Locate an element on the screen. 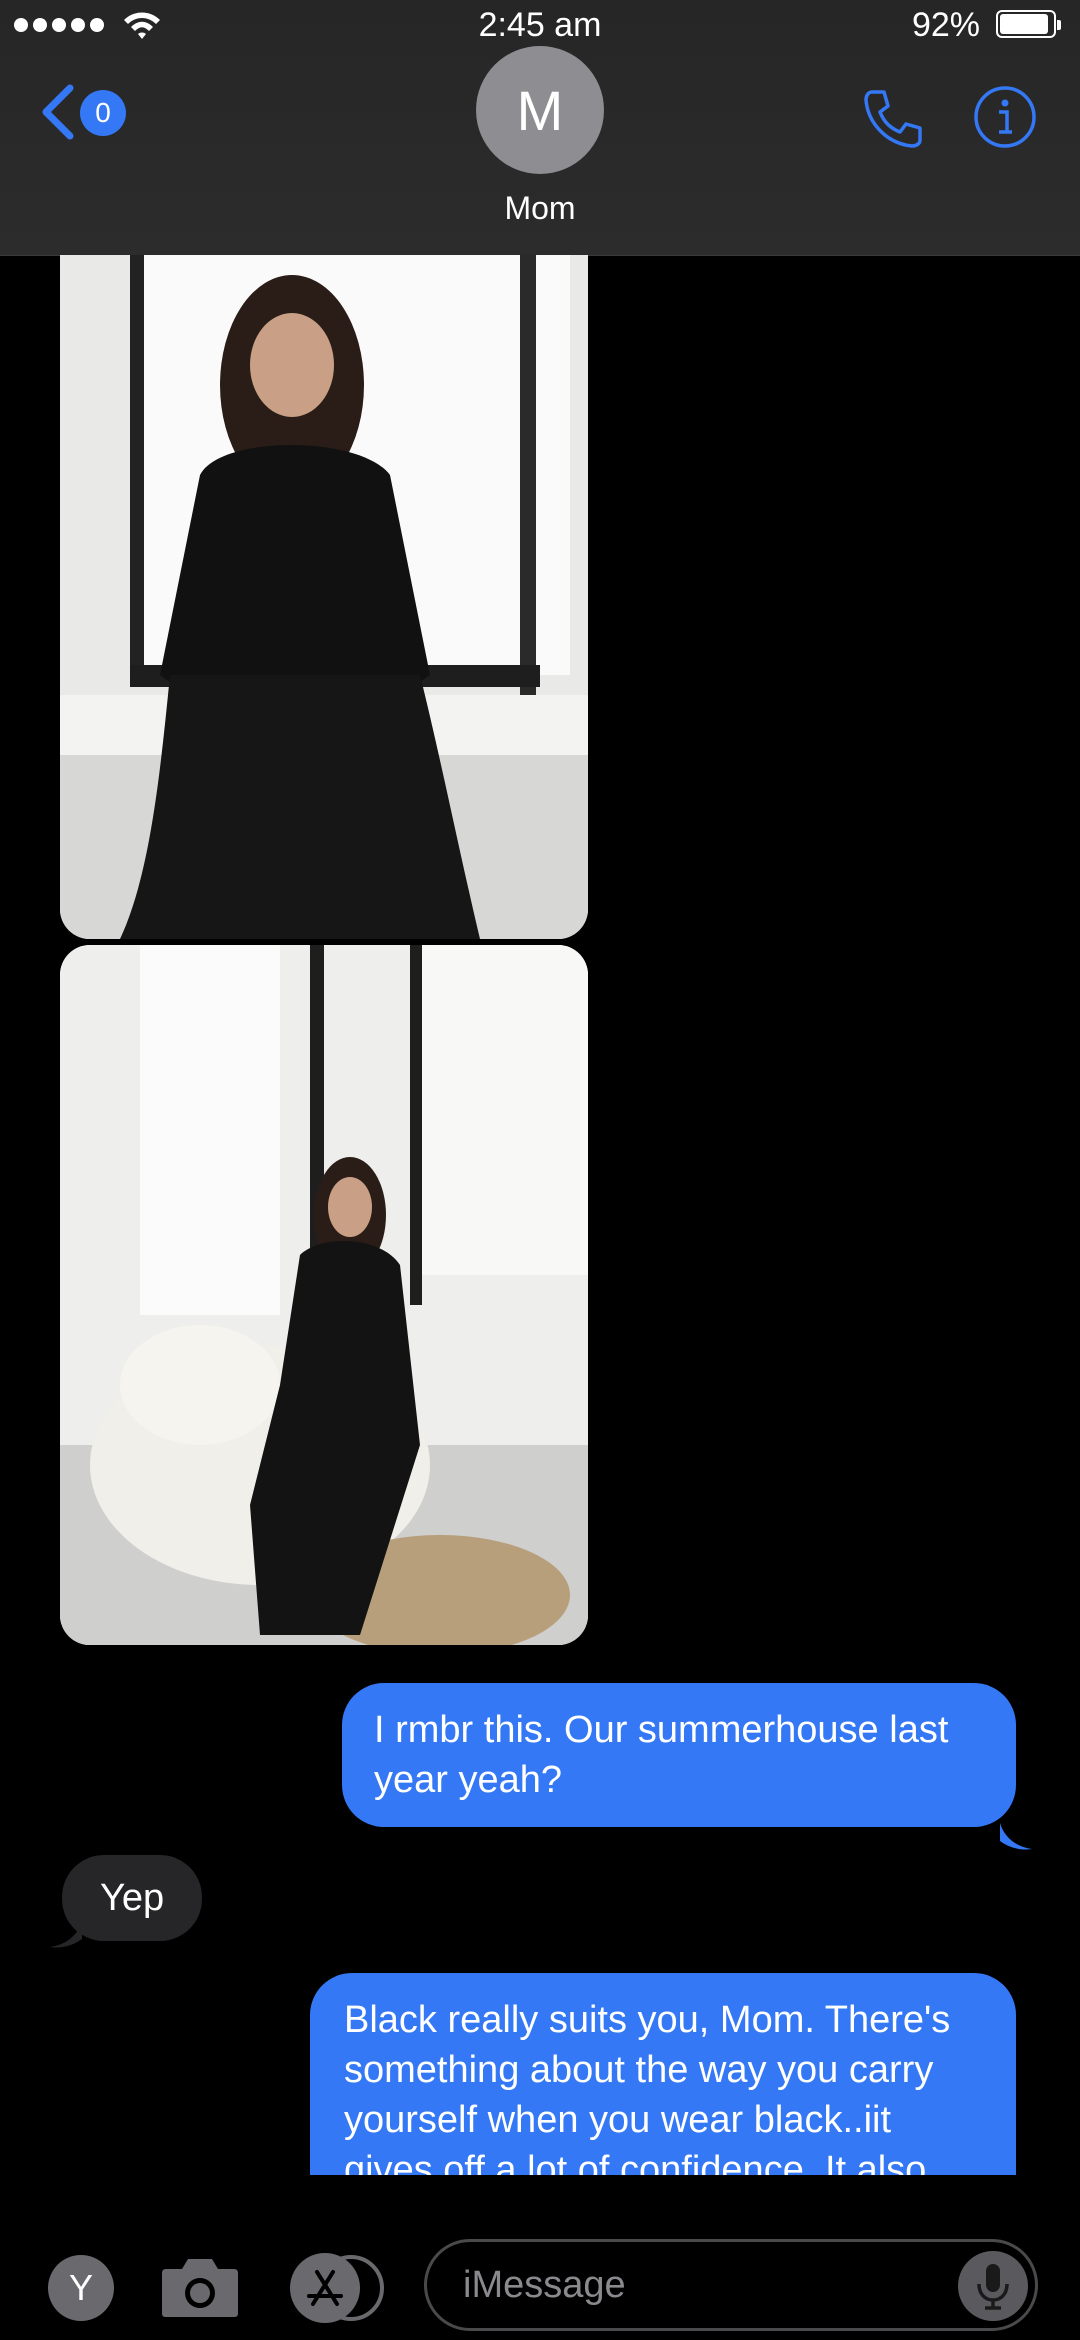  message-input-placeholder: iMessage is located at coordinates (544, 2284).